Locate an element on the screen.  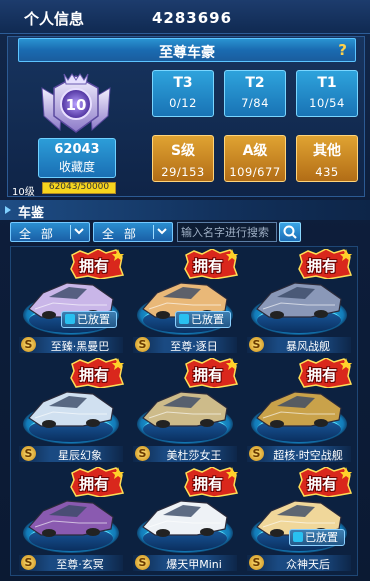
filter-dropdown-1: 全 部 is located at coordinates (50, 232).